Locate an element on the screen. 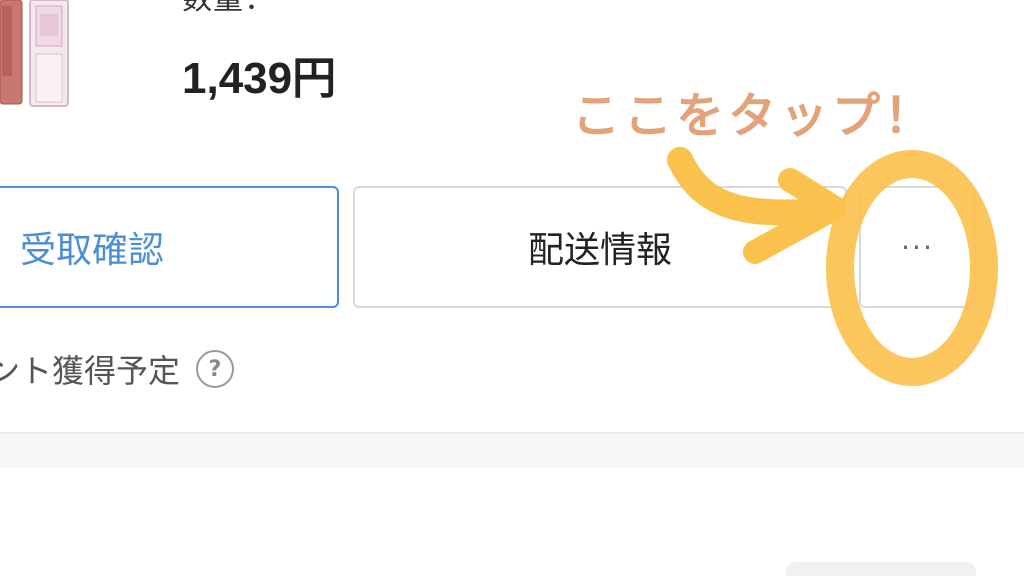 The width and height of the screenshot is (1024, 576). section-divider is located at coordinates (512, 450).